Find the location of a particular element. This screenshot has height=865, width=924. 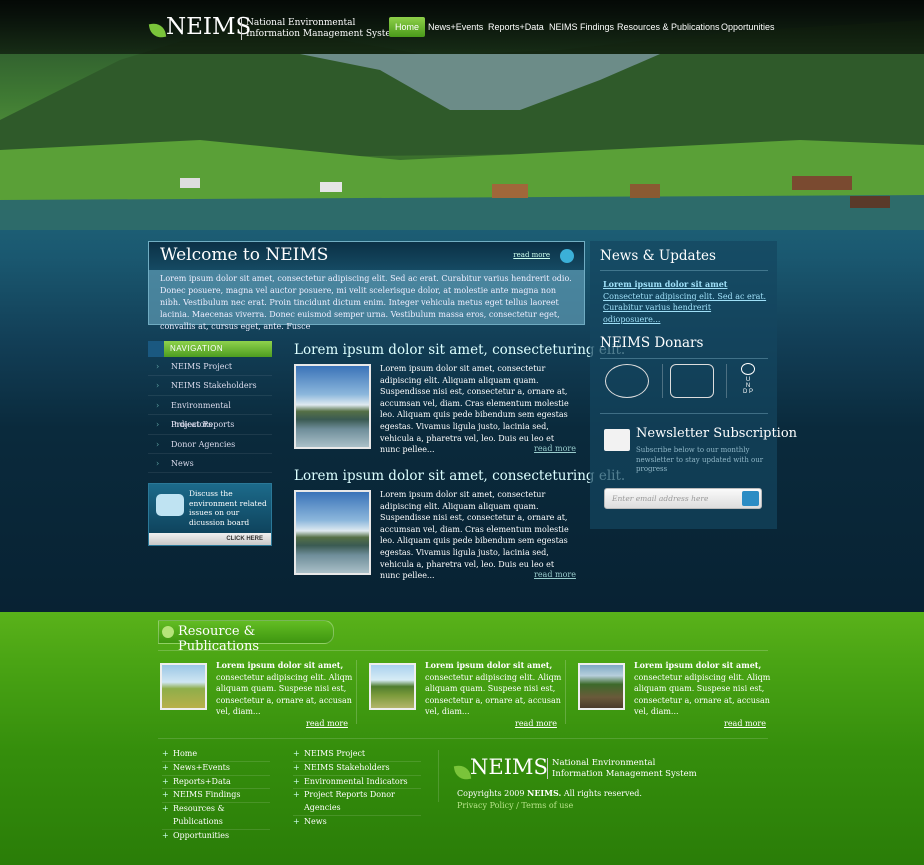

footer-link-neims-project: NEIMS Project is located at coordinates (357, 755).